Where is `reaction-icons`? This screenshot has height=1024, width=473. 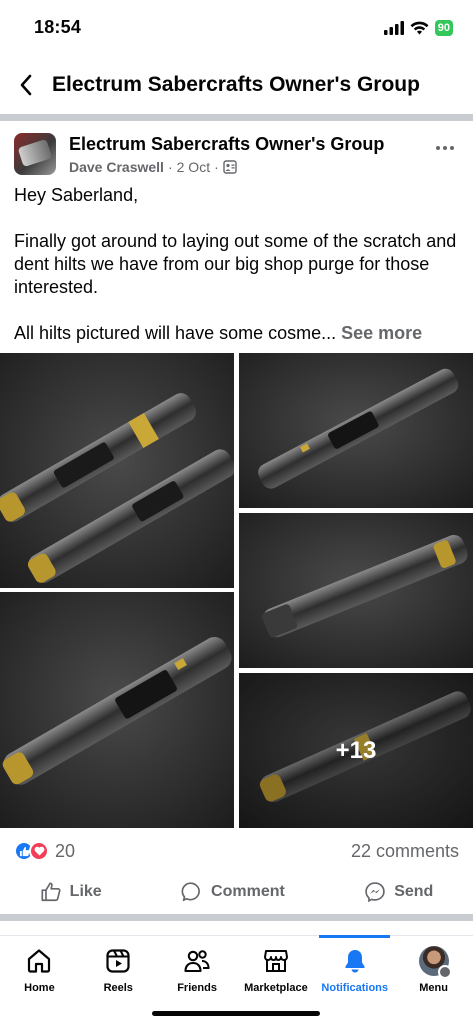
reaction-icons is located at coordinates (31, 851).